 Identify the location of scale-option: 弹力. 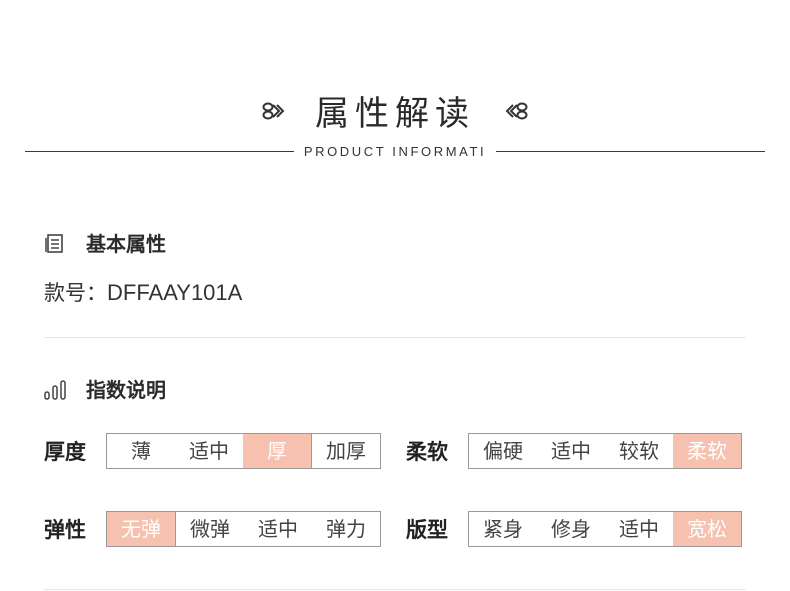
(346, 529).